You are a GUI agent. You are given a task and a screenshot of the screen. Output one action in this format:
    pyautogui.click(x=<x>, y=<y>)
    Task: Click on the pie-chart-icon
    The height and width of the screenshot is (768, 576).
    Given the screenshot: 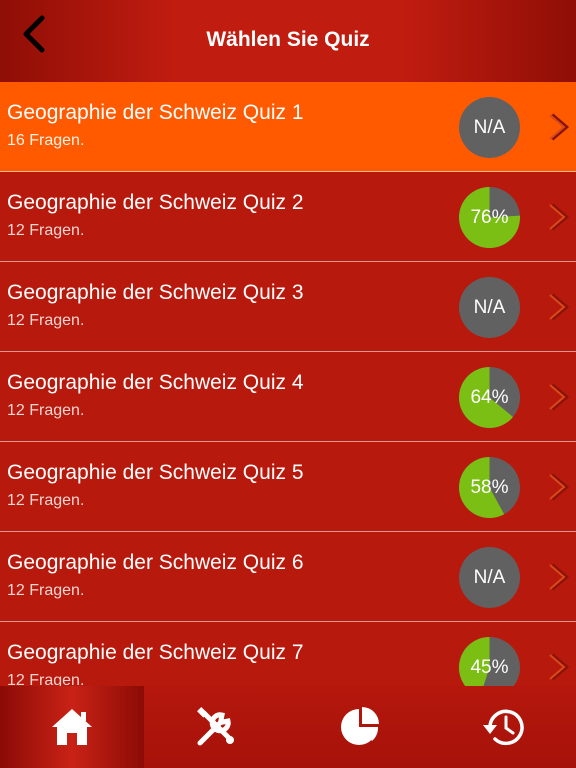 What is the action you would take?
    pyautogui.click(x=360, y=726)
    